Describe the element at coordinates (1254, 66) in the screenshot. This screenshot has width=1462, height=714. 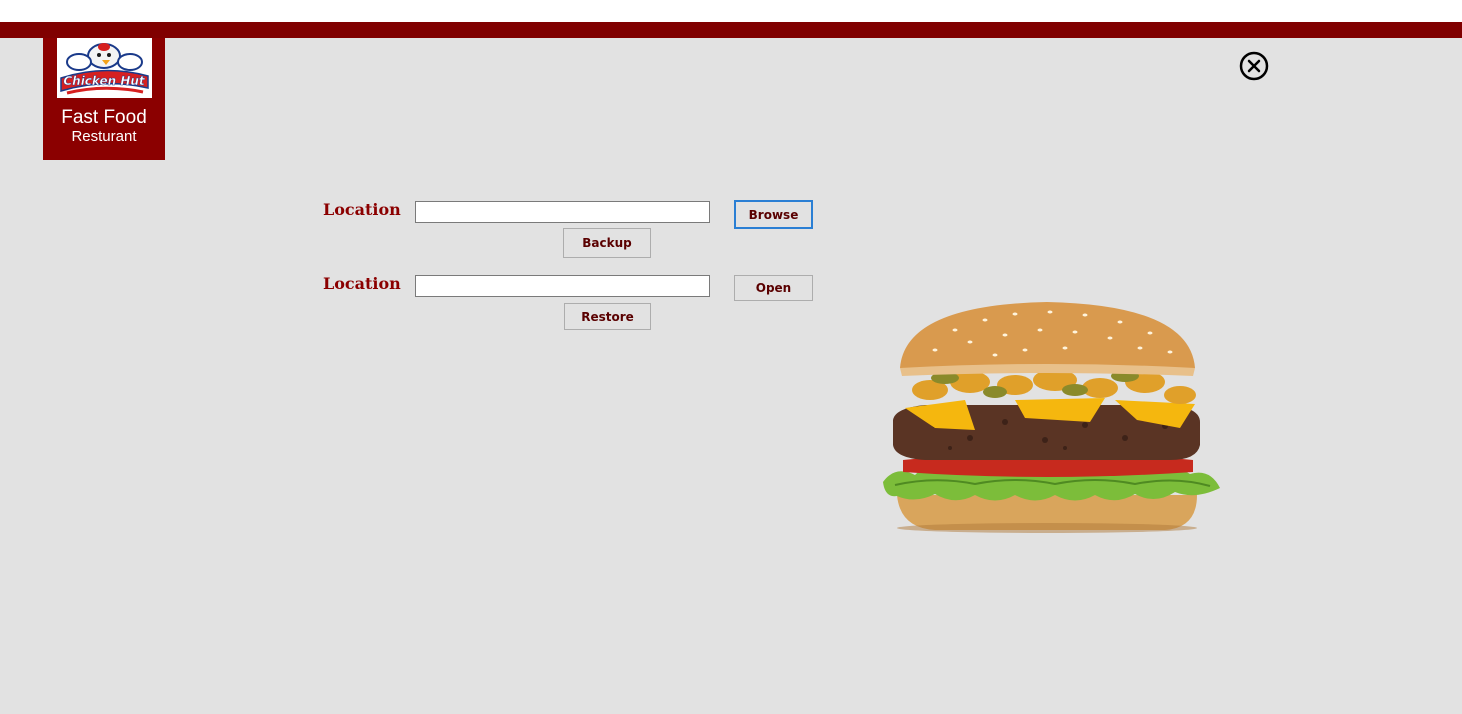
I see `close-icon` at that location.